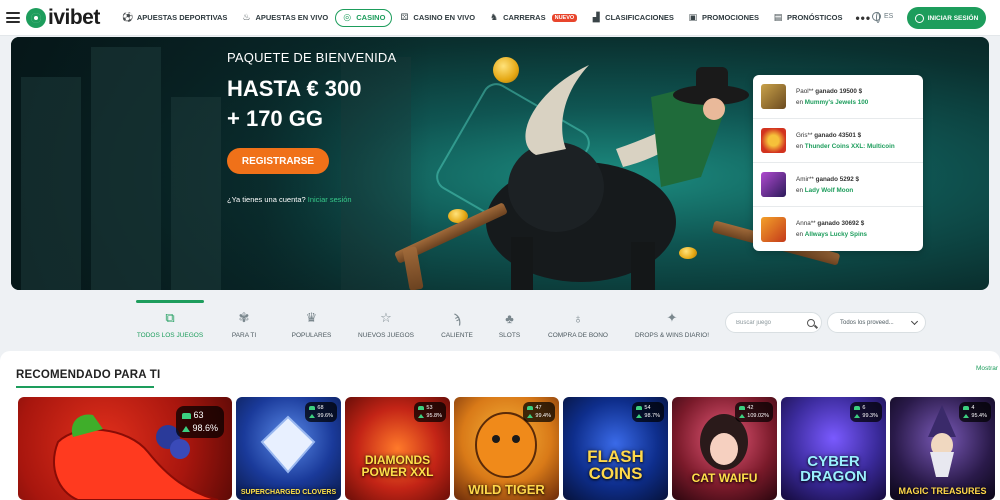  I want to click on tab-hot: ϡ CALIENTE, so click(457, 322).